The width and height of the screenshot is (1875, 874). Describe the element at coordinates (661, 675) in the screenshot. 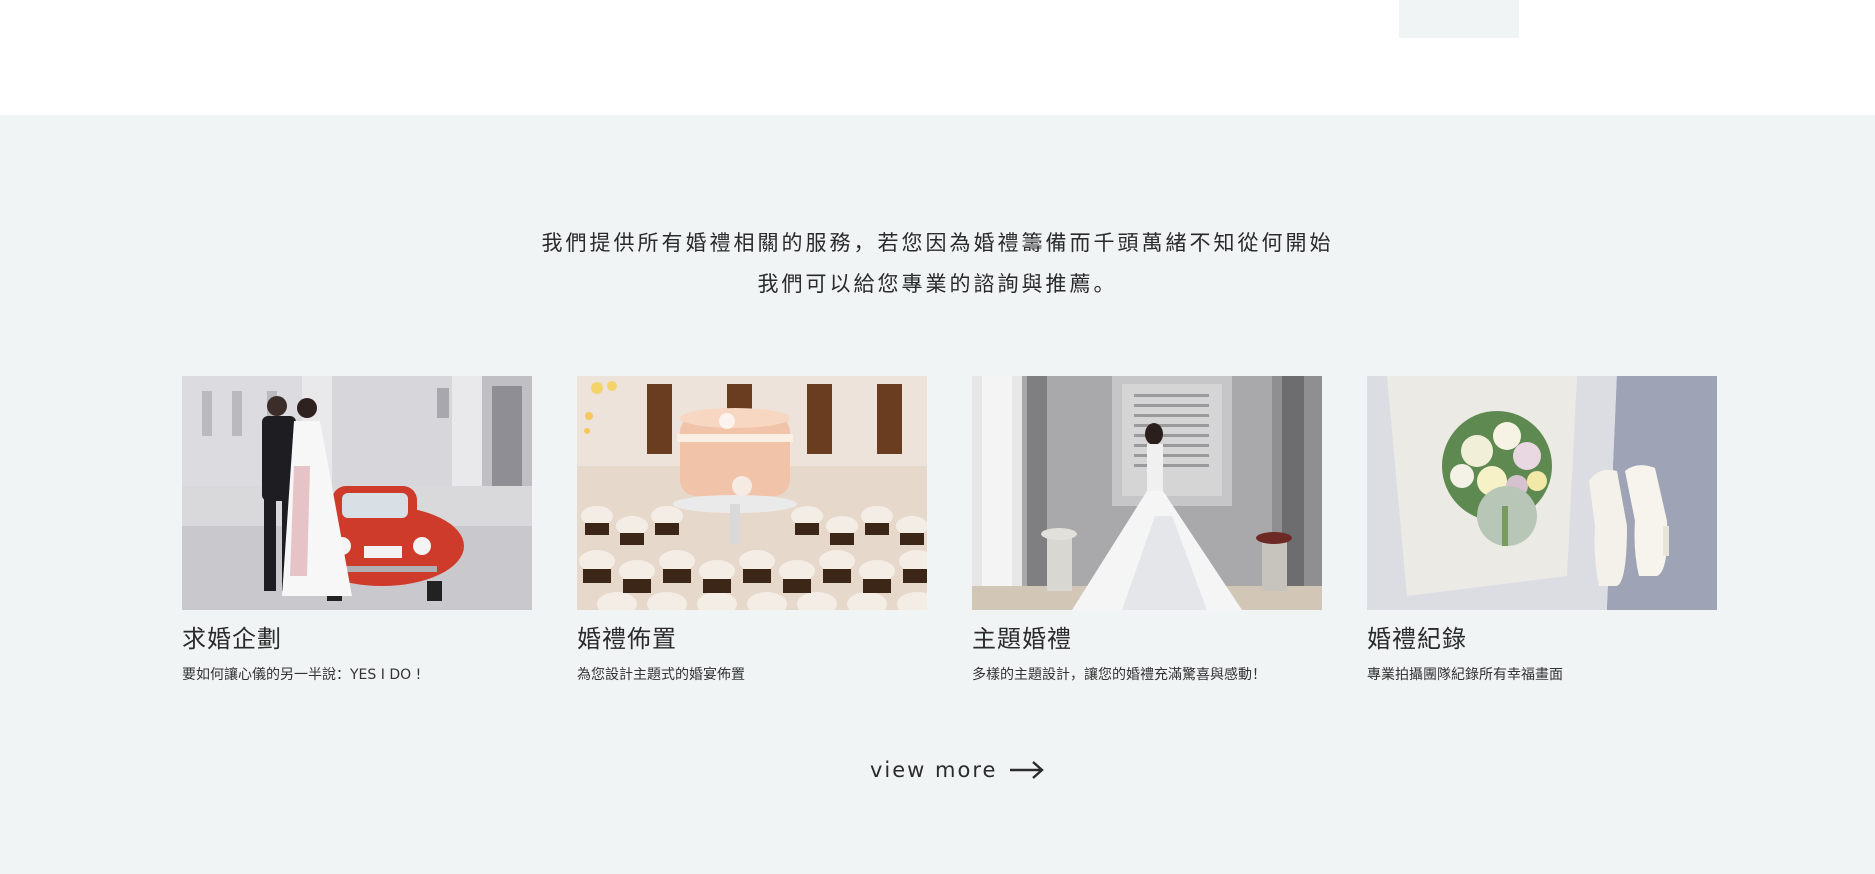

I see `service-description: 為您設計主題式的婚宴佈置` at that location.